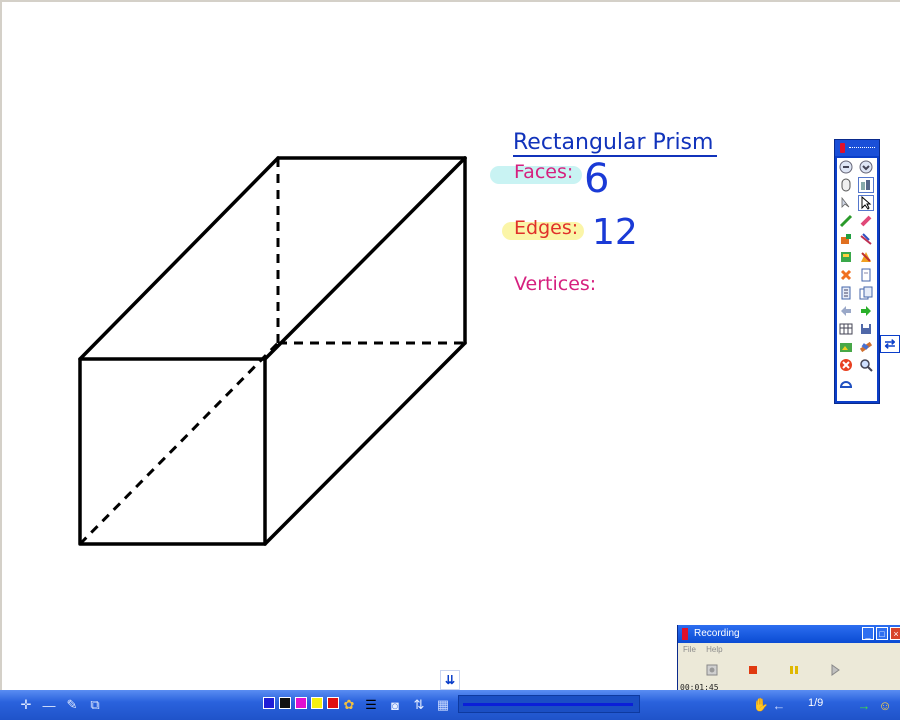 The image size is (900, 720). What do you see at coordinates (317, 703) in the screenshot?
I see `color-swatch-yellow` at bounding box center [317, 703].